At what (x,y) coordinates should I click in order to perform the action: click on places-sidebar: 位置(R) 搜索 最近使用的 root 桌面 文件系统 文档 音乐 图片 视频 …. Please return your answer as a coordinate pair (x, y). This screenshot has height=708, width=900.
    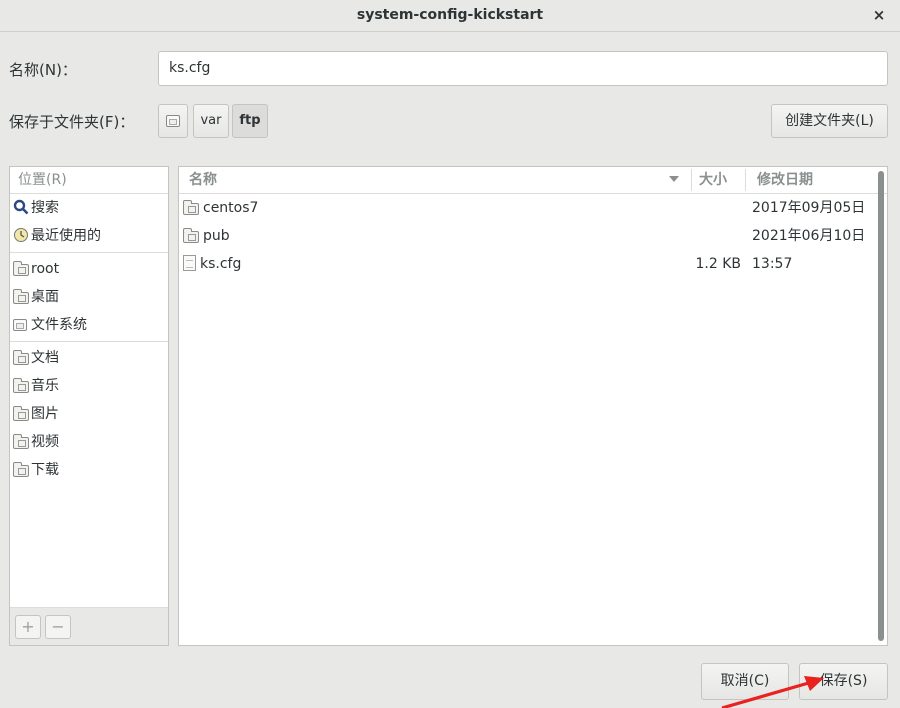
    Looking at the image, I should click on (89, 406).